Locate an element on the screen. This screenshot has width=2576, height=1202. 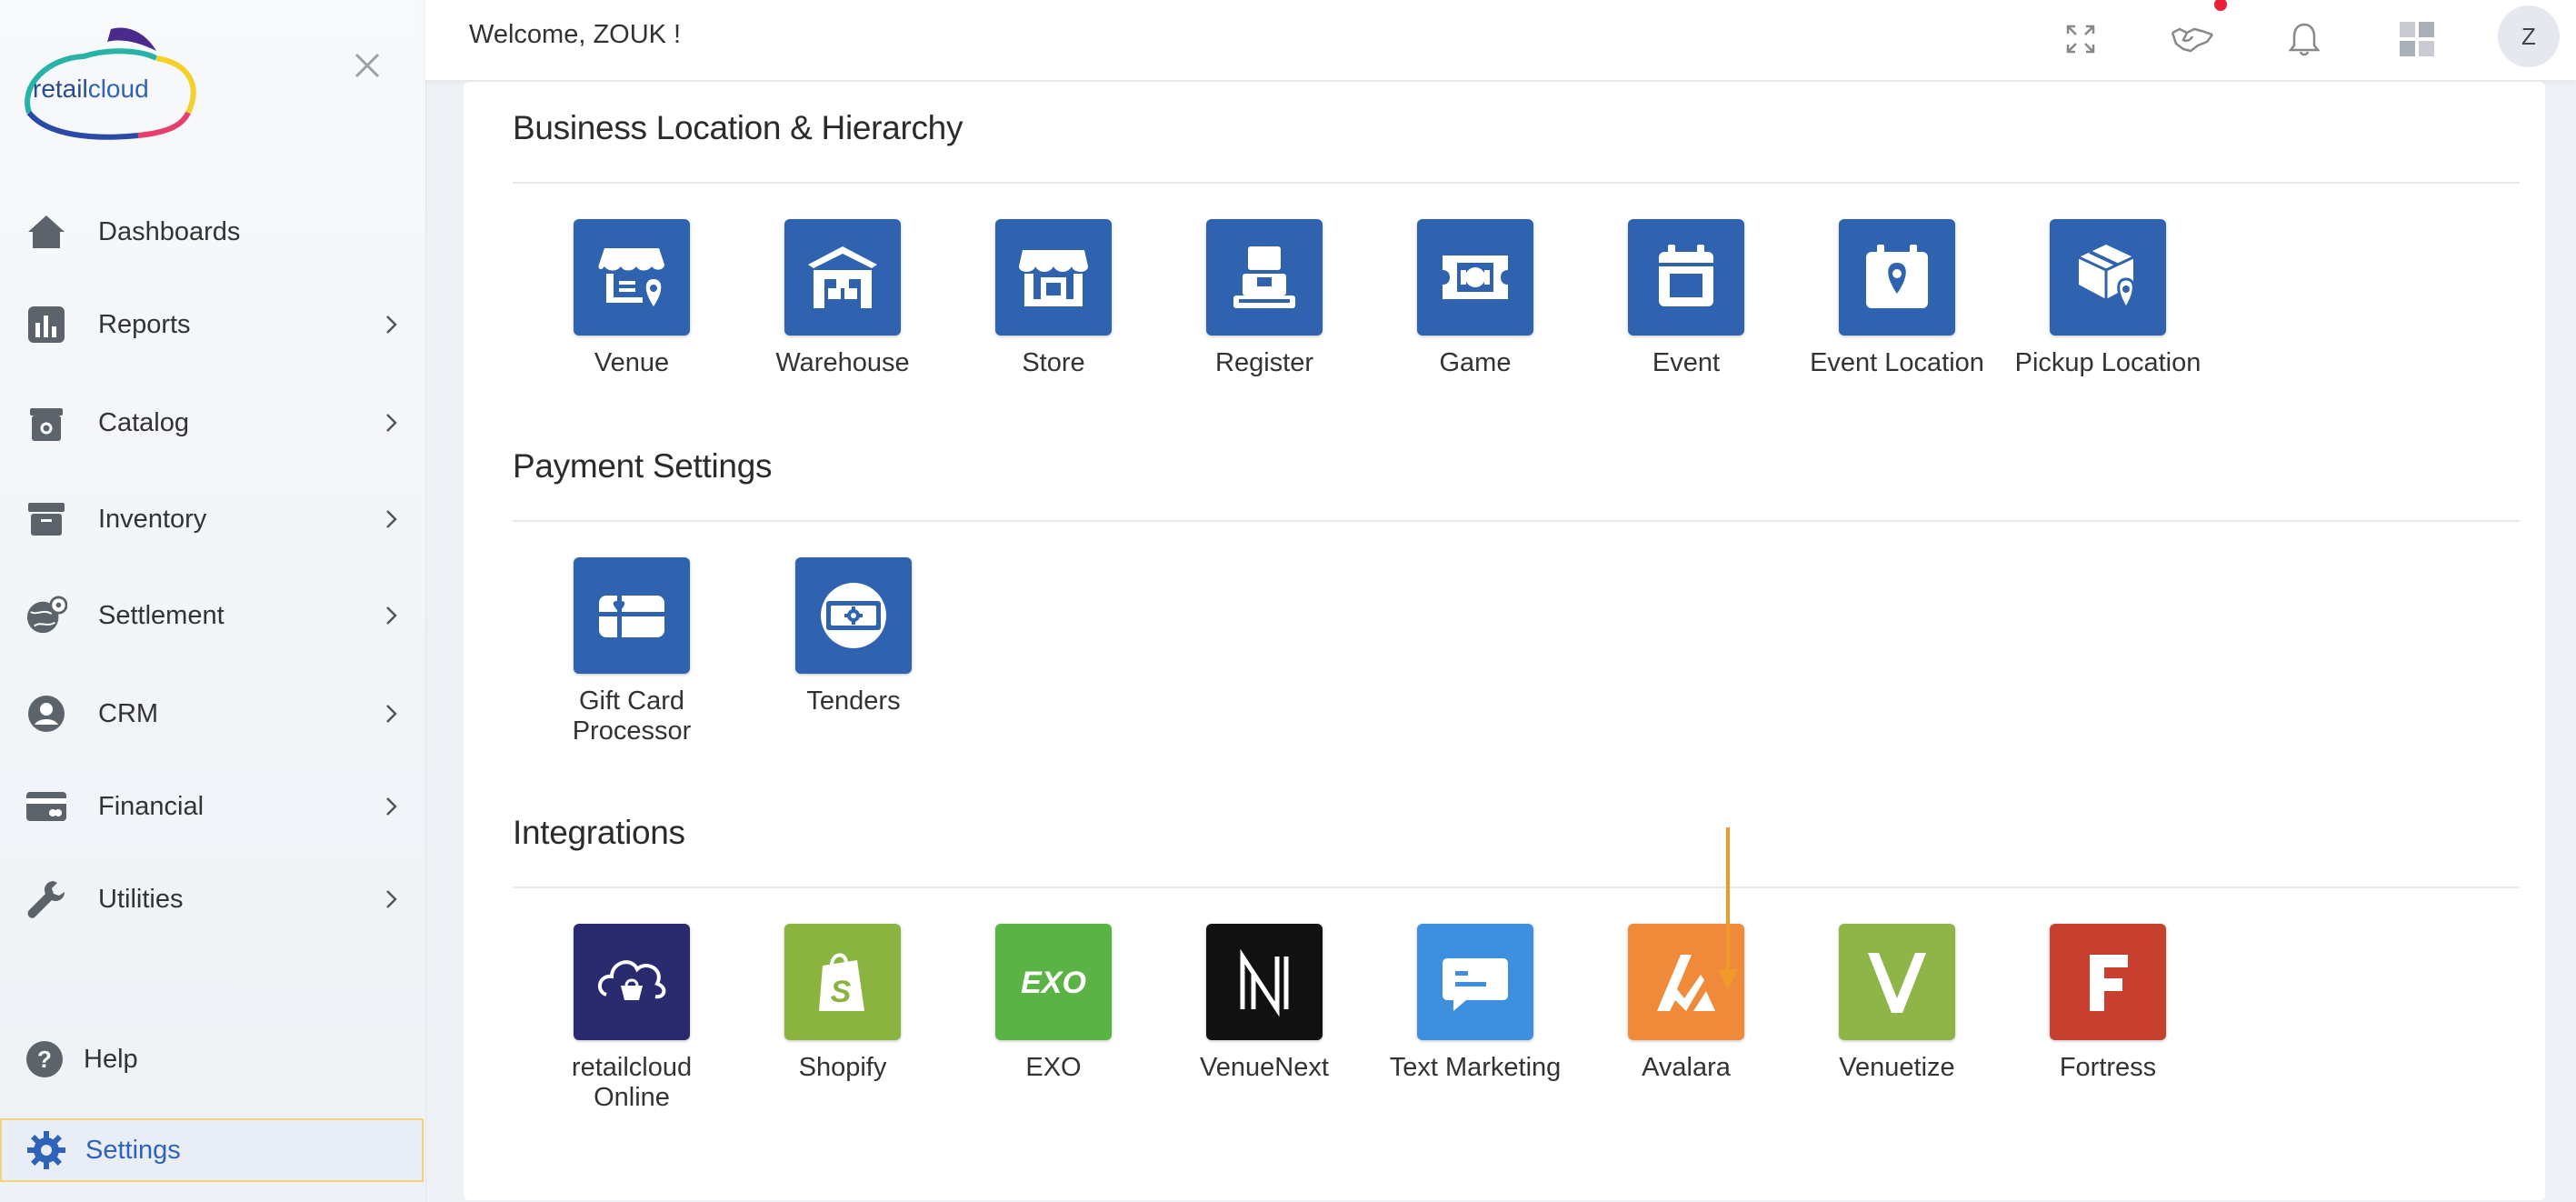
tile-event: Event is located at coordinates (1686, 298).